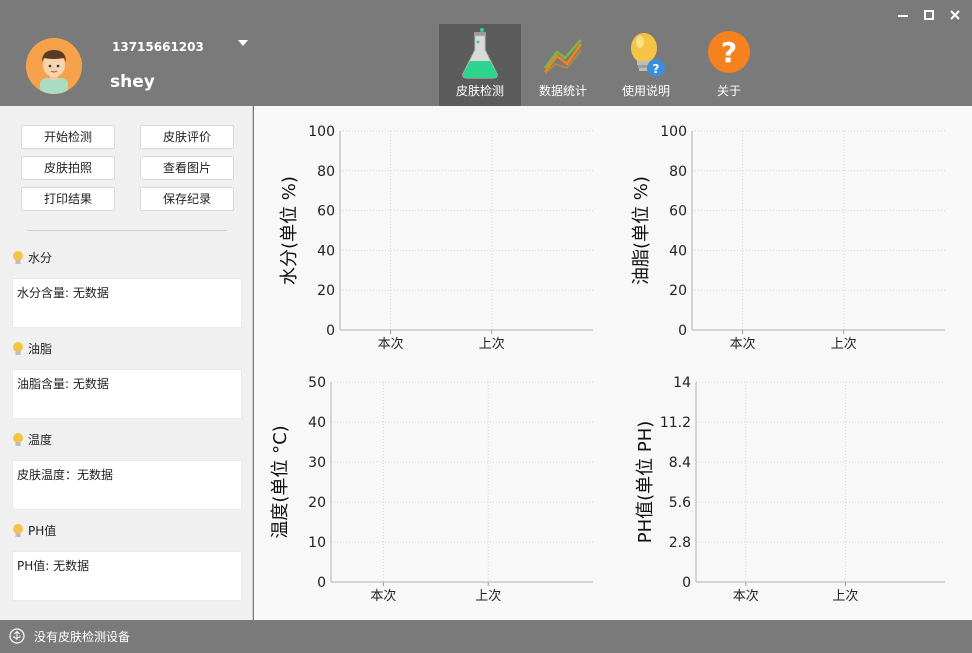 Image resolution: width=972 pixels, height=653 pixels. I want to click on user-avatar-icon, so click(54, 66).